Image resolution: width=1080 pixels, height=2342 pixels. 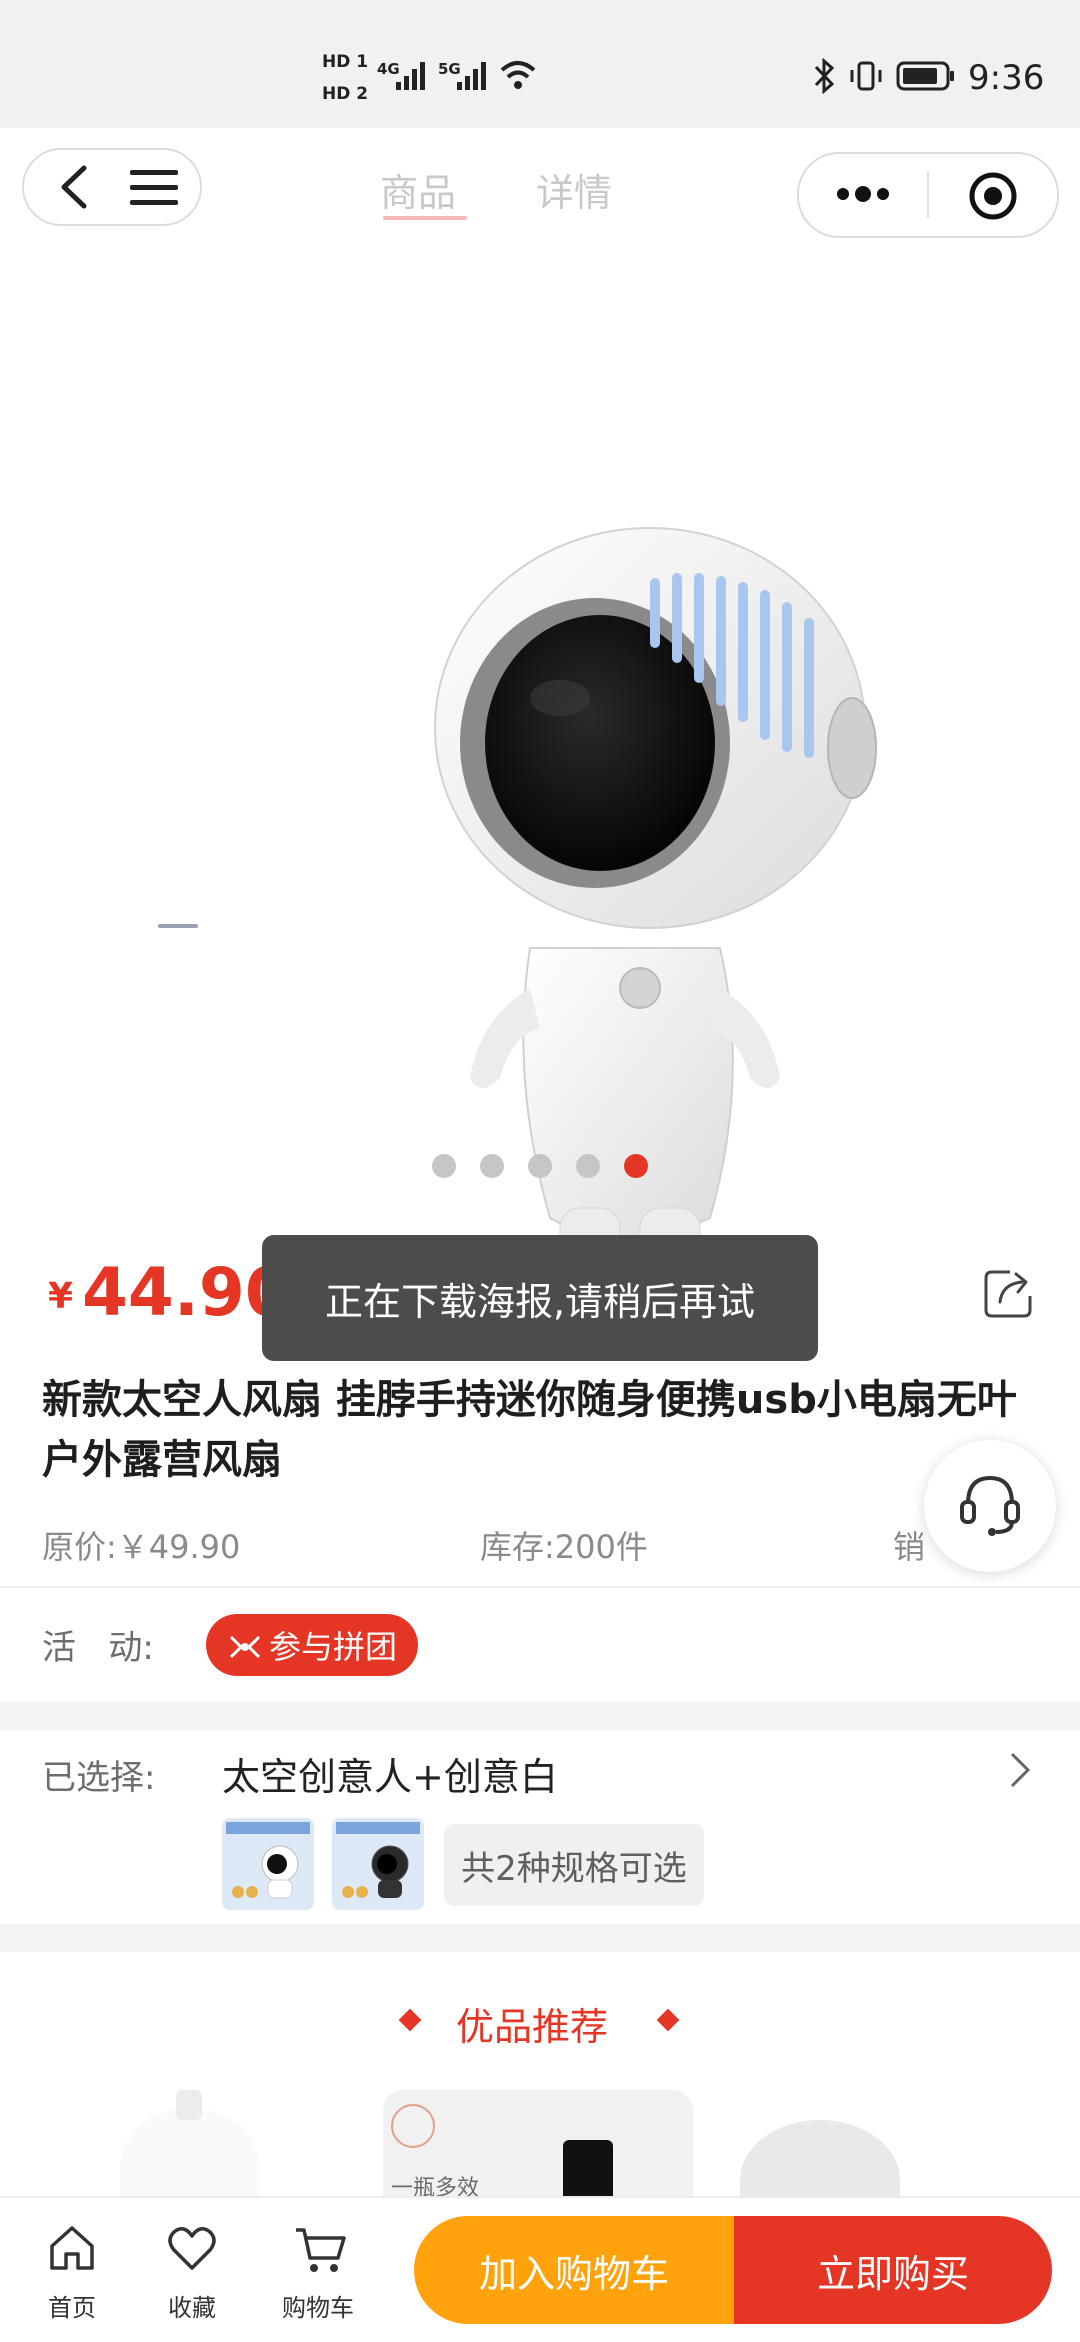 I want to click on tab-details: 详情, so click(x=574, y=189).